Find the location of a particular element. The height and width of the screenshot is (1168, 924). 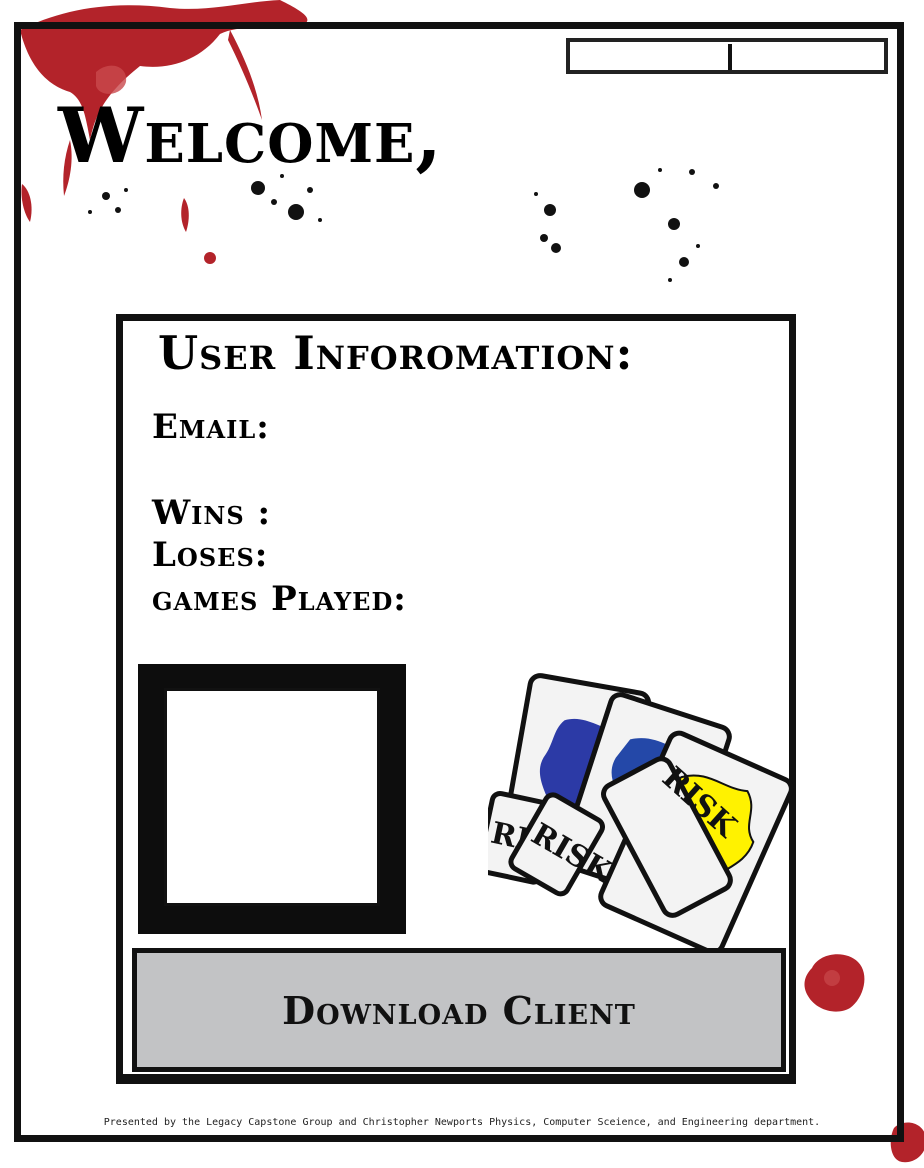

wins-row: Wins : is located at coordinates (211, 513).